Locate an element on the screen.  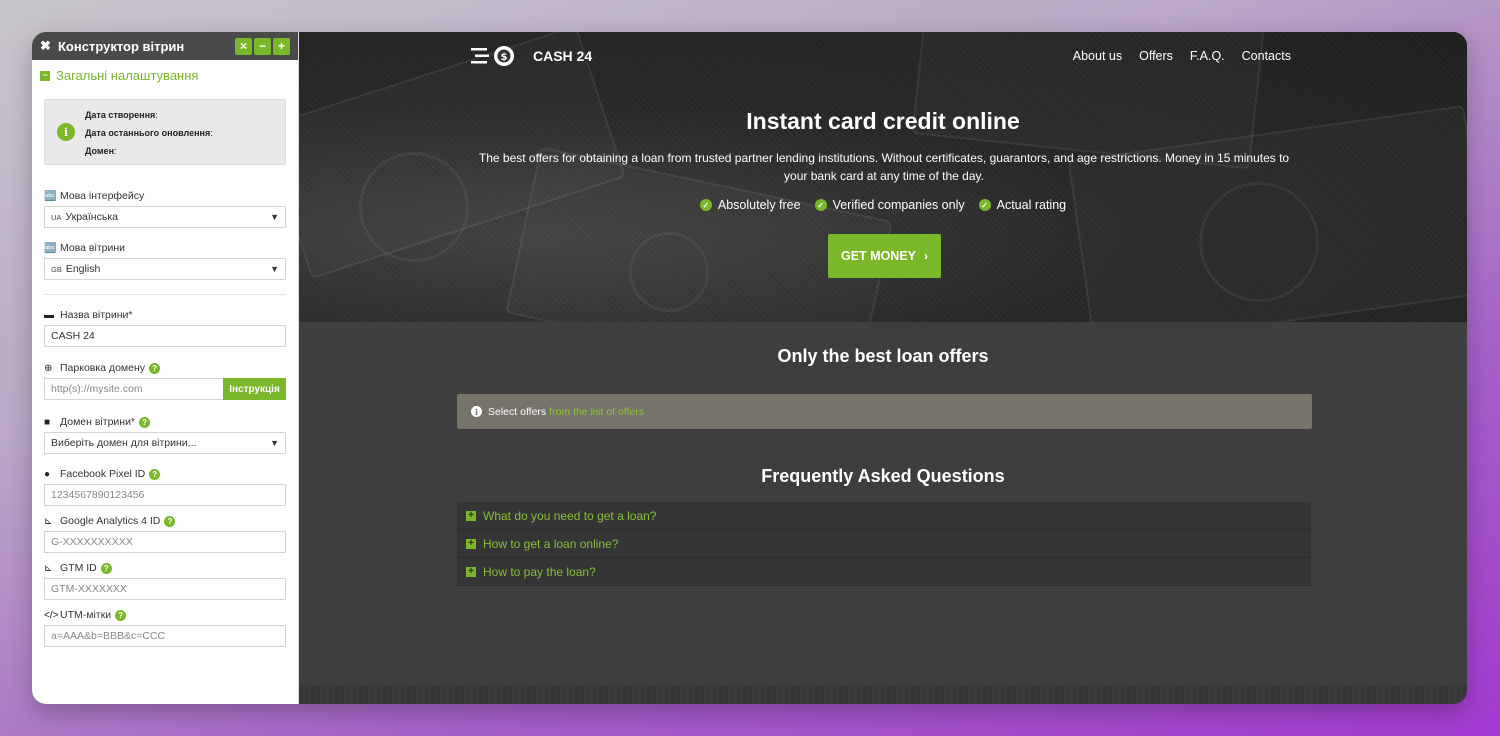
folder-icon: ■ is located at coordinates (47, 422).